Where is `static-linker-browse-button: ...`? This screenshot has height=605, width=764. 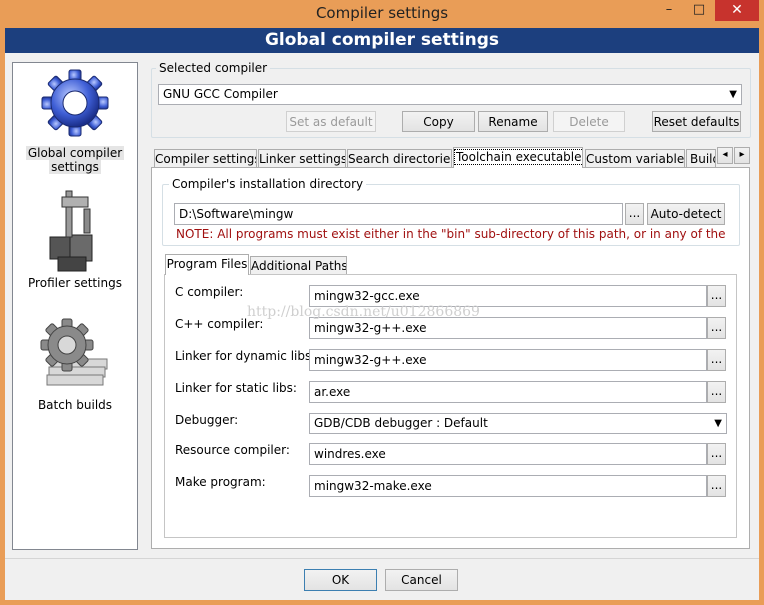
static-linker-browse-button: ... is located at coordinates (716, 392).